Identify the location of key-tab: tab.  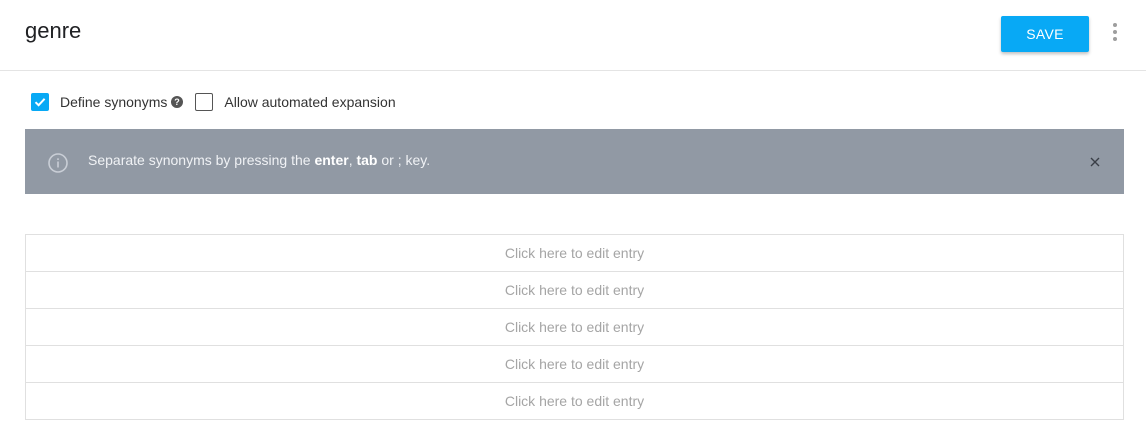
(367, 160).